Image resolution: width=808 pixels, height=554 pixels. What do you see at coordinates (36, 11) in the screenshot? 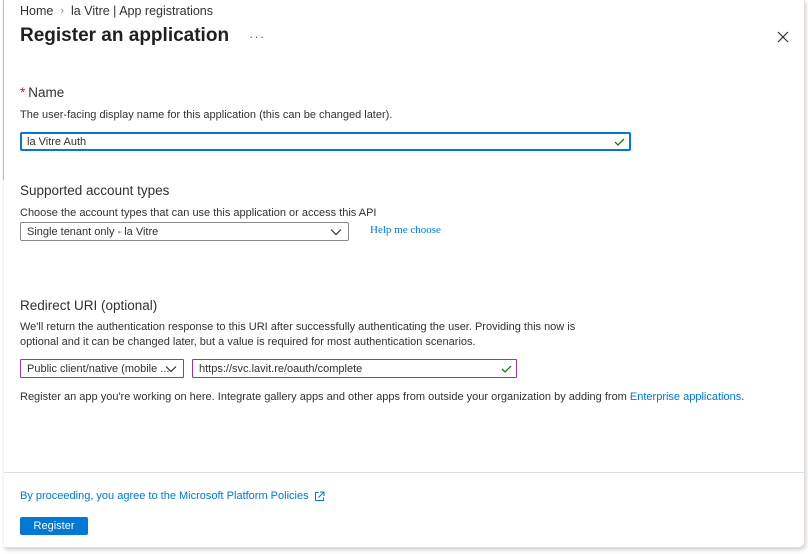
I see `breadcrumb-home: Home` at bounding box center [36, 11].